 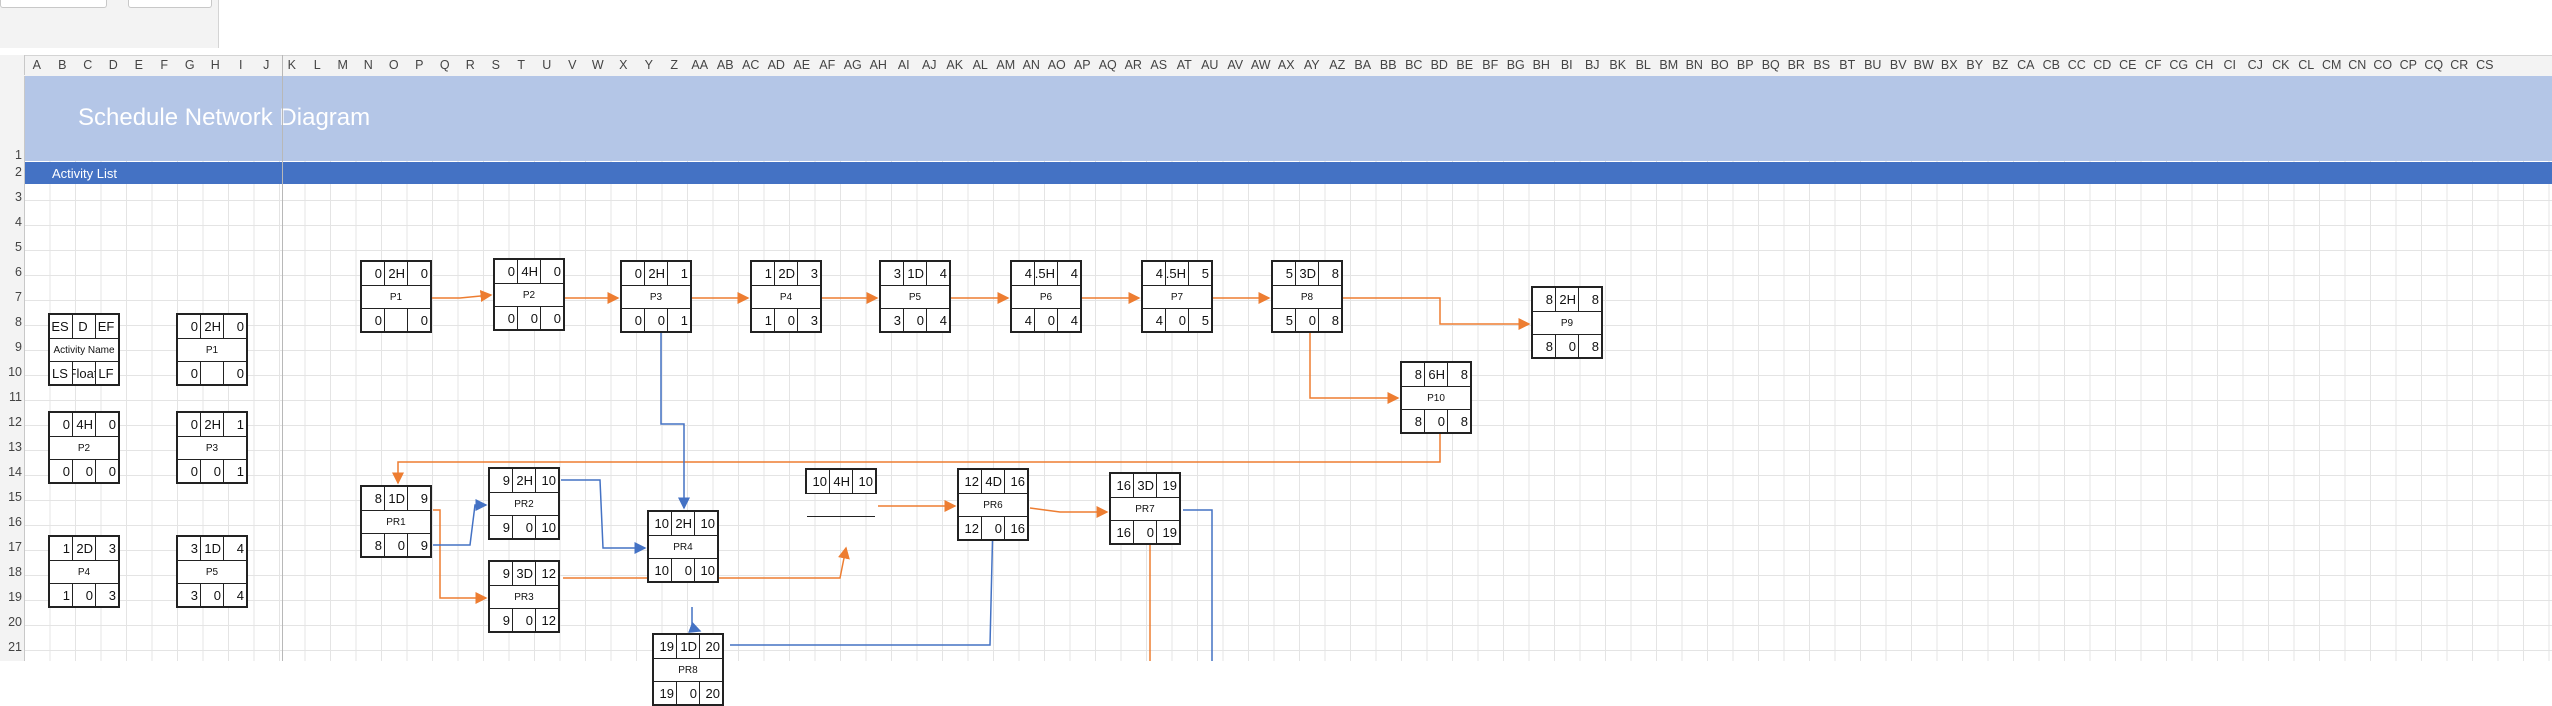 What do you see at coordinates (523, 573) in the screenshot?
I see `node-cell: 3D` at bounding box center [523, 573].